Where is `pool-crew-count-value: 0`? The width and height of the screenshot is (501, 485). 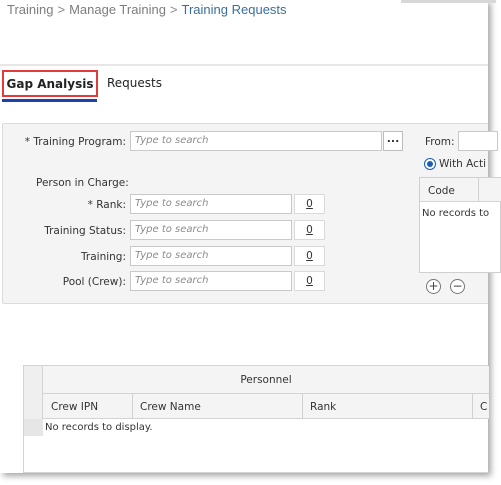 pool-crew-count-value: 0 is located at coordinates (309, 281).